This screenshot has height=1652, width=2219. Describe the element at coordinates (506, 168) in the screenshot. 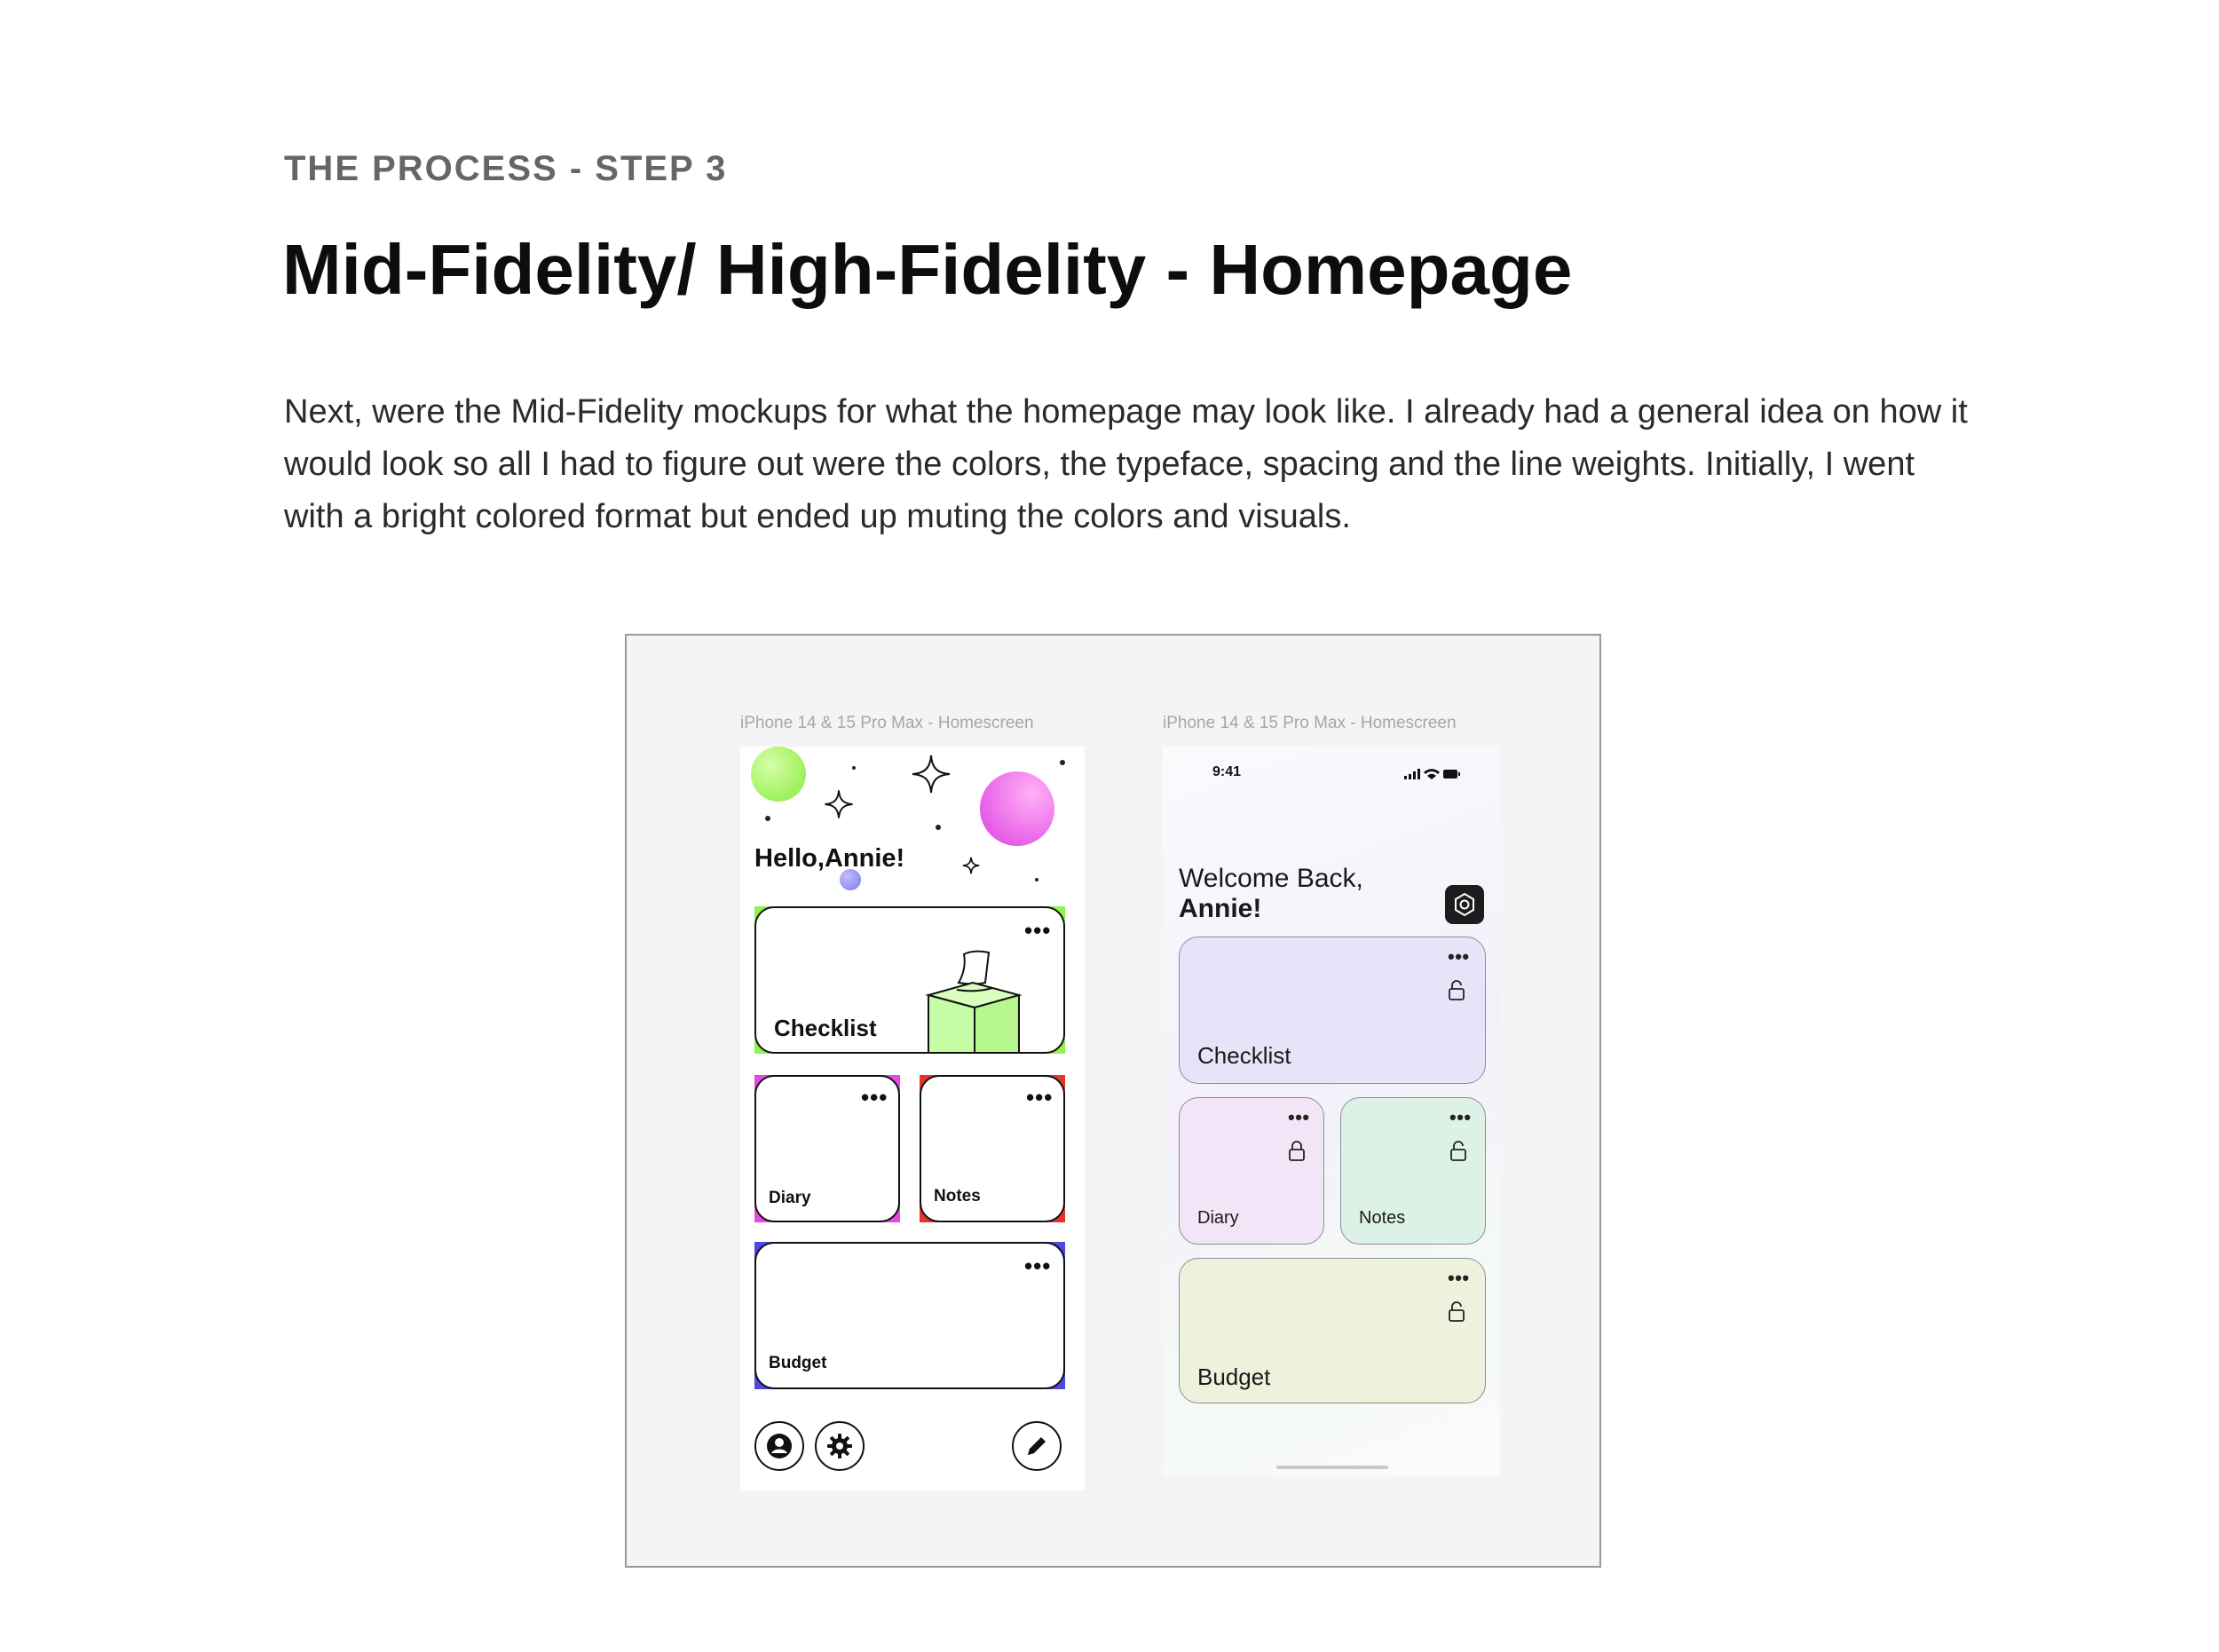

I see `section-eyebrow: THE PROCESS - STEP 3` at that location.